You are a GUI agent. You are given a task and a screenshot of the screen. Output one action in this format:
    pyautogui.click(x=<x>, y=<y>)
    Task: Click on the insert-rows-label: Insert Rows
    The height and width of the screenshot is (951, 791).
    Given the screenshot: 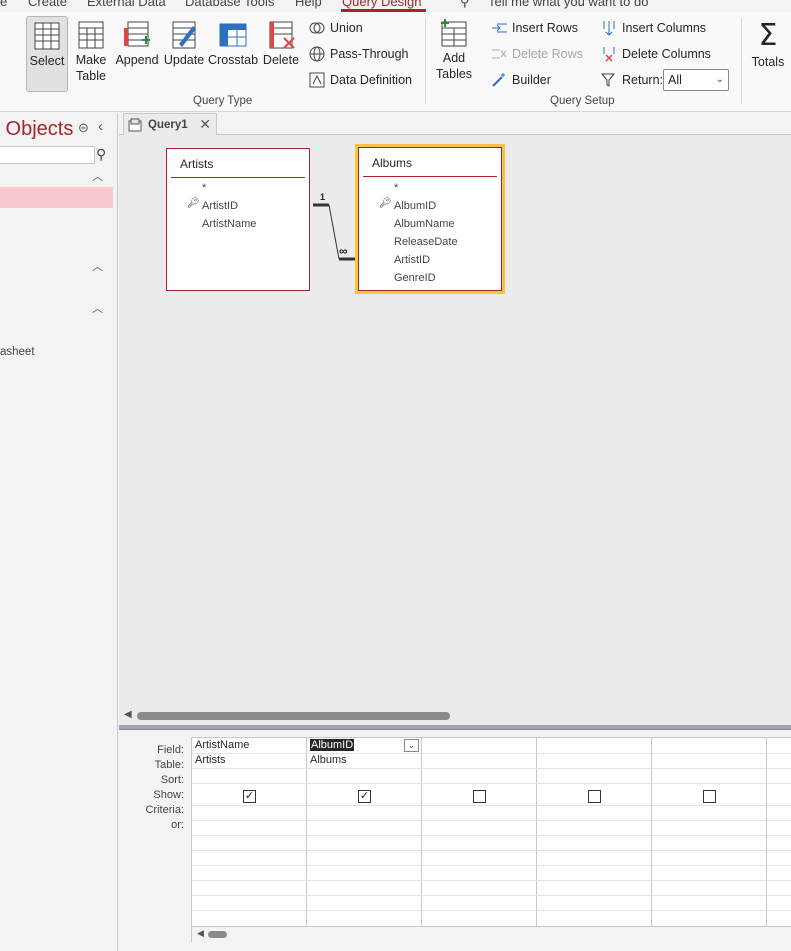 What is the action you would take?
    pyautogui.click(x=545, y=28)
    